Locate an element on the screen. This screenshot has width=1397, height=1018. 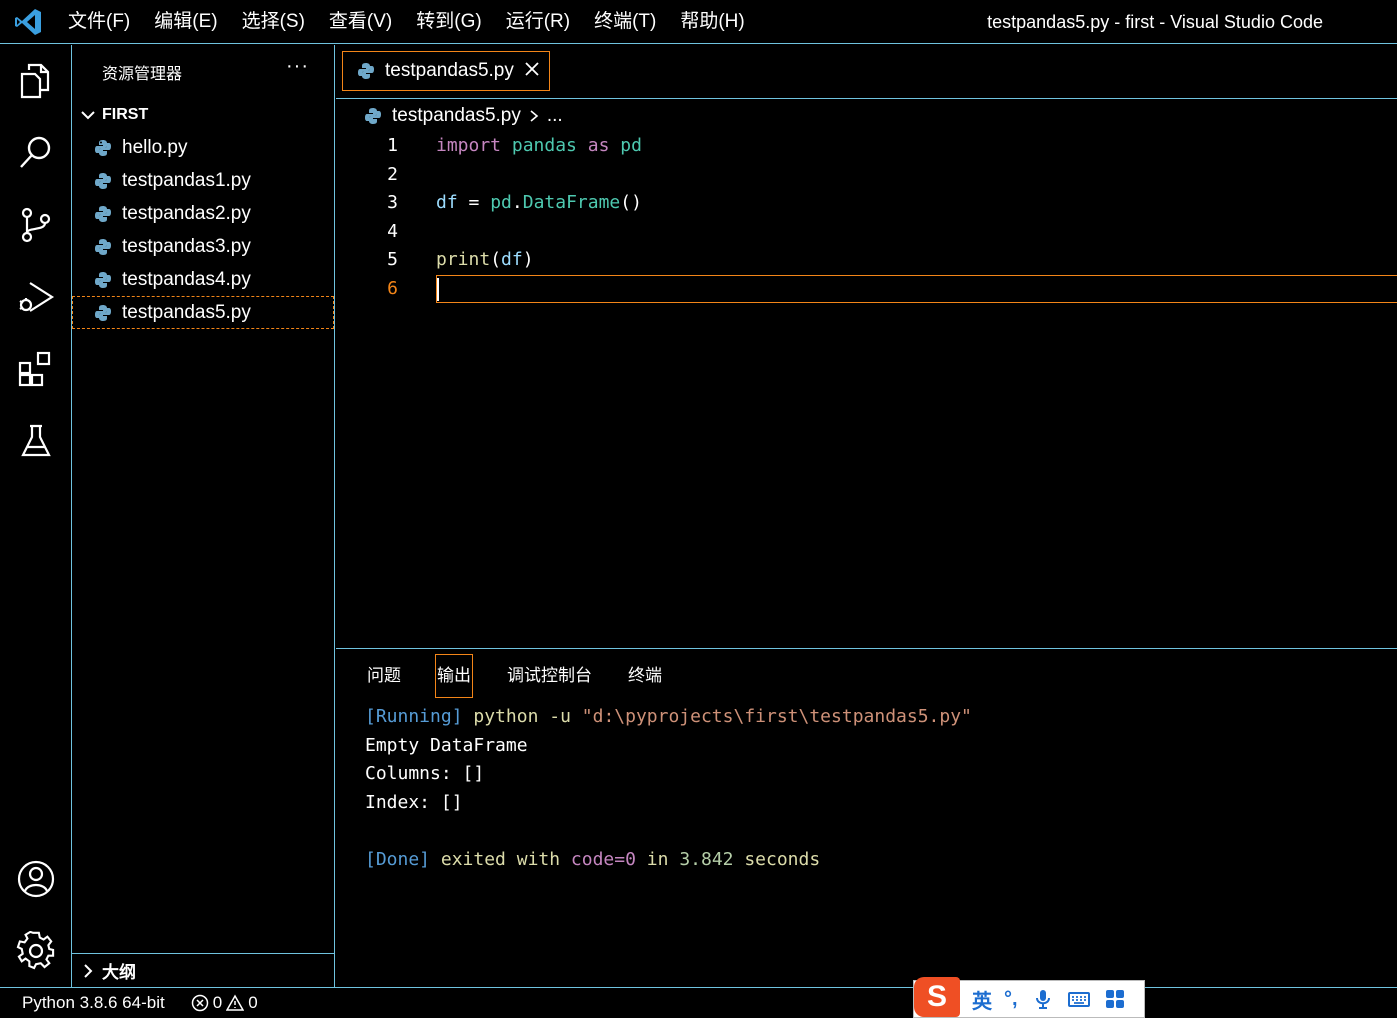
paren-token: () is located at coordinates (631, 202).